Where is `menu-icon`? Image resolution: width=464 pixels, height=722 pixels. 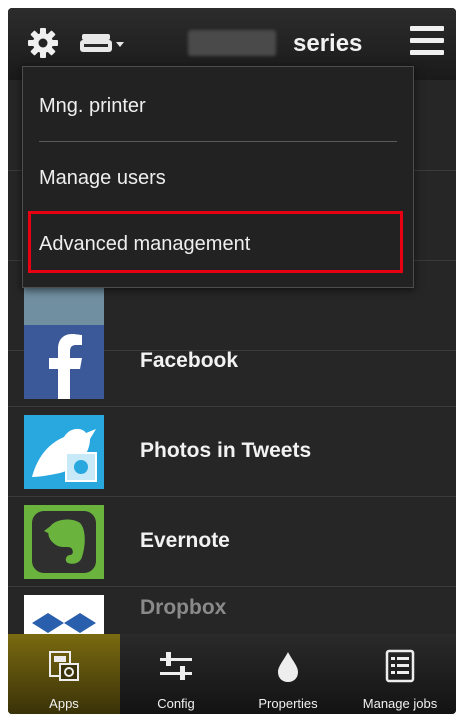
menu-icon is located at coordinates (427, 42).